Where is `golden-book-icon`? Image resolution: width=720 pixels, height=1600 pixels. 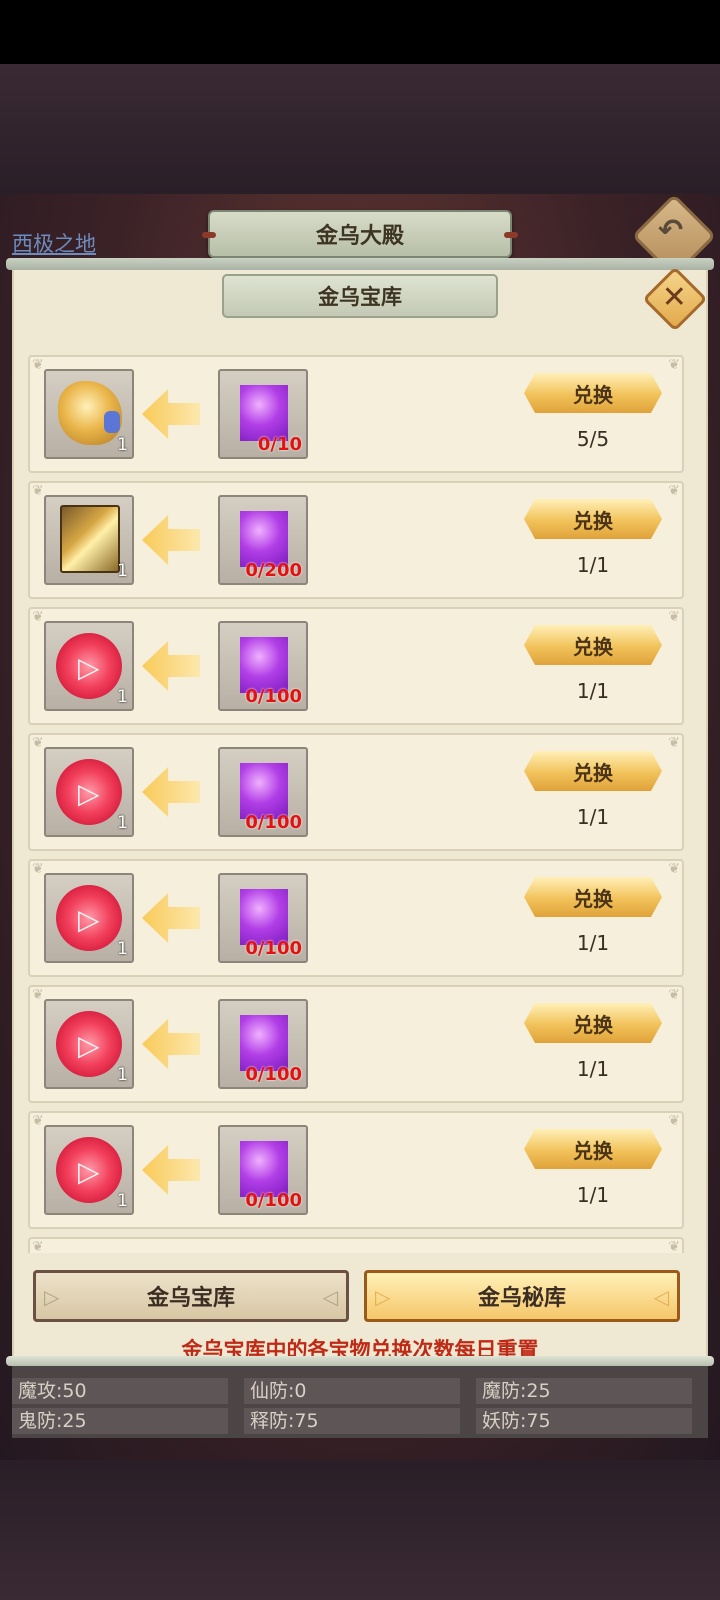 golden-book-icon is located at coordinates (90, 539).